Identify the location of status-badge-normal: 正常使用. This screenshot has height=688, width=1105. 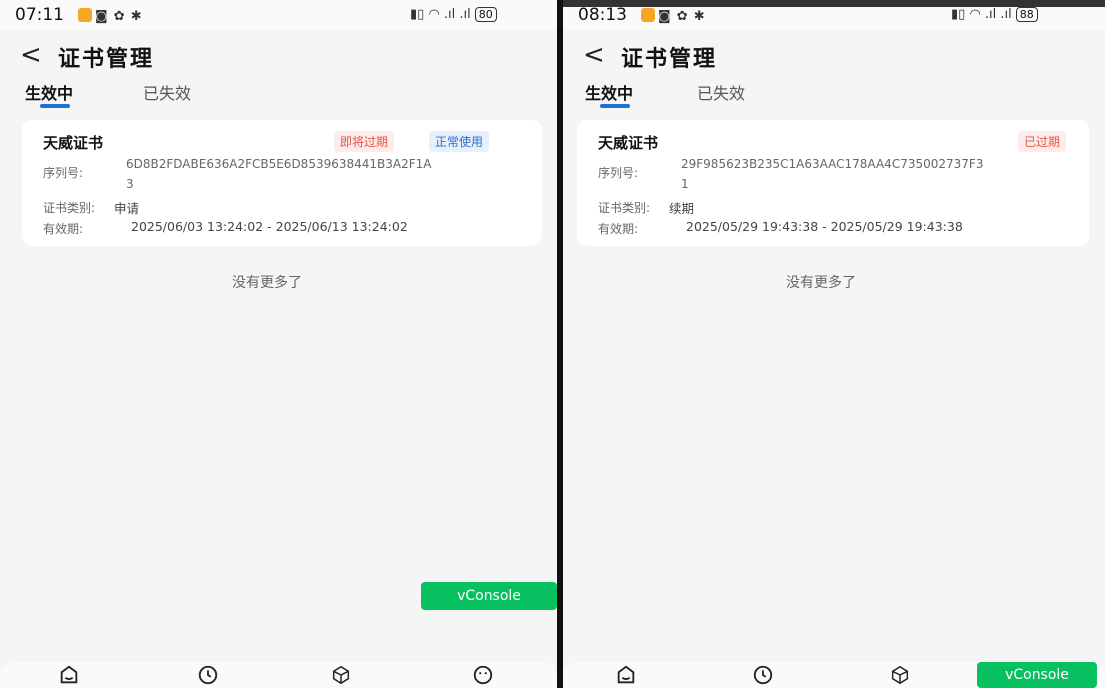
(459, 141).